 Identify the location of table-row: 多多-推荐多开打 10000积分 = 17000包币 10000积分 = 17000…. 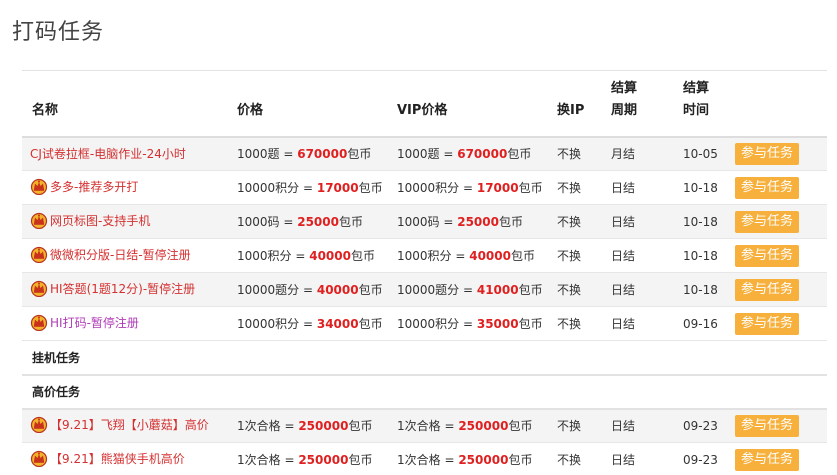
(424, 187).